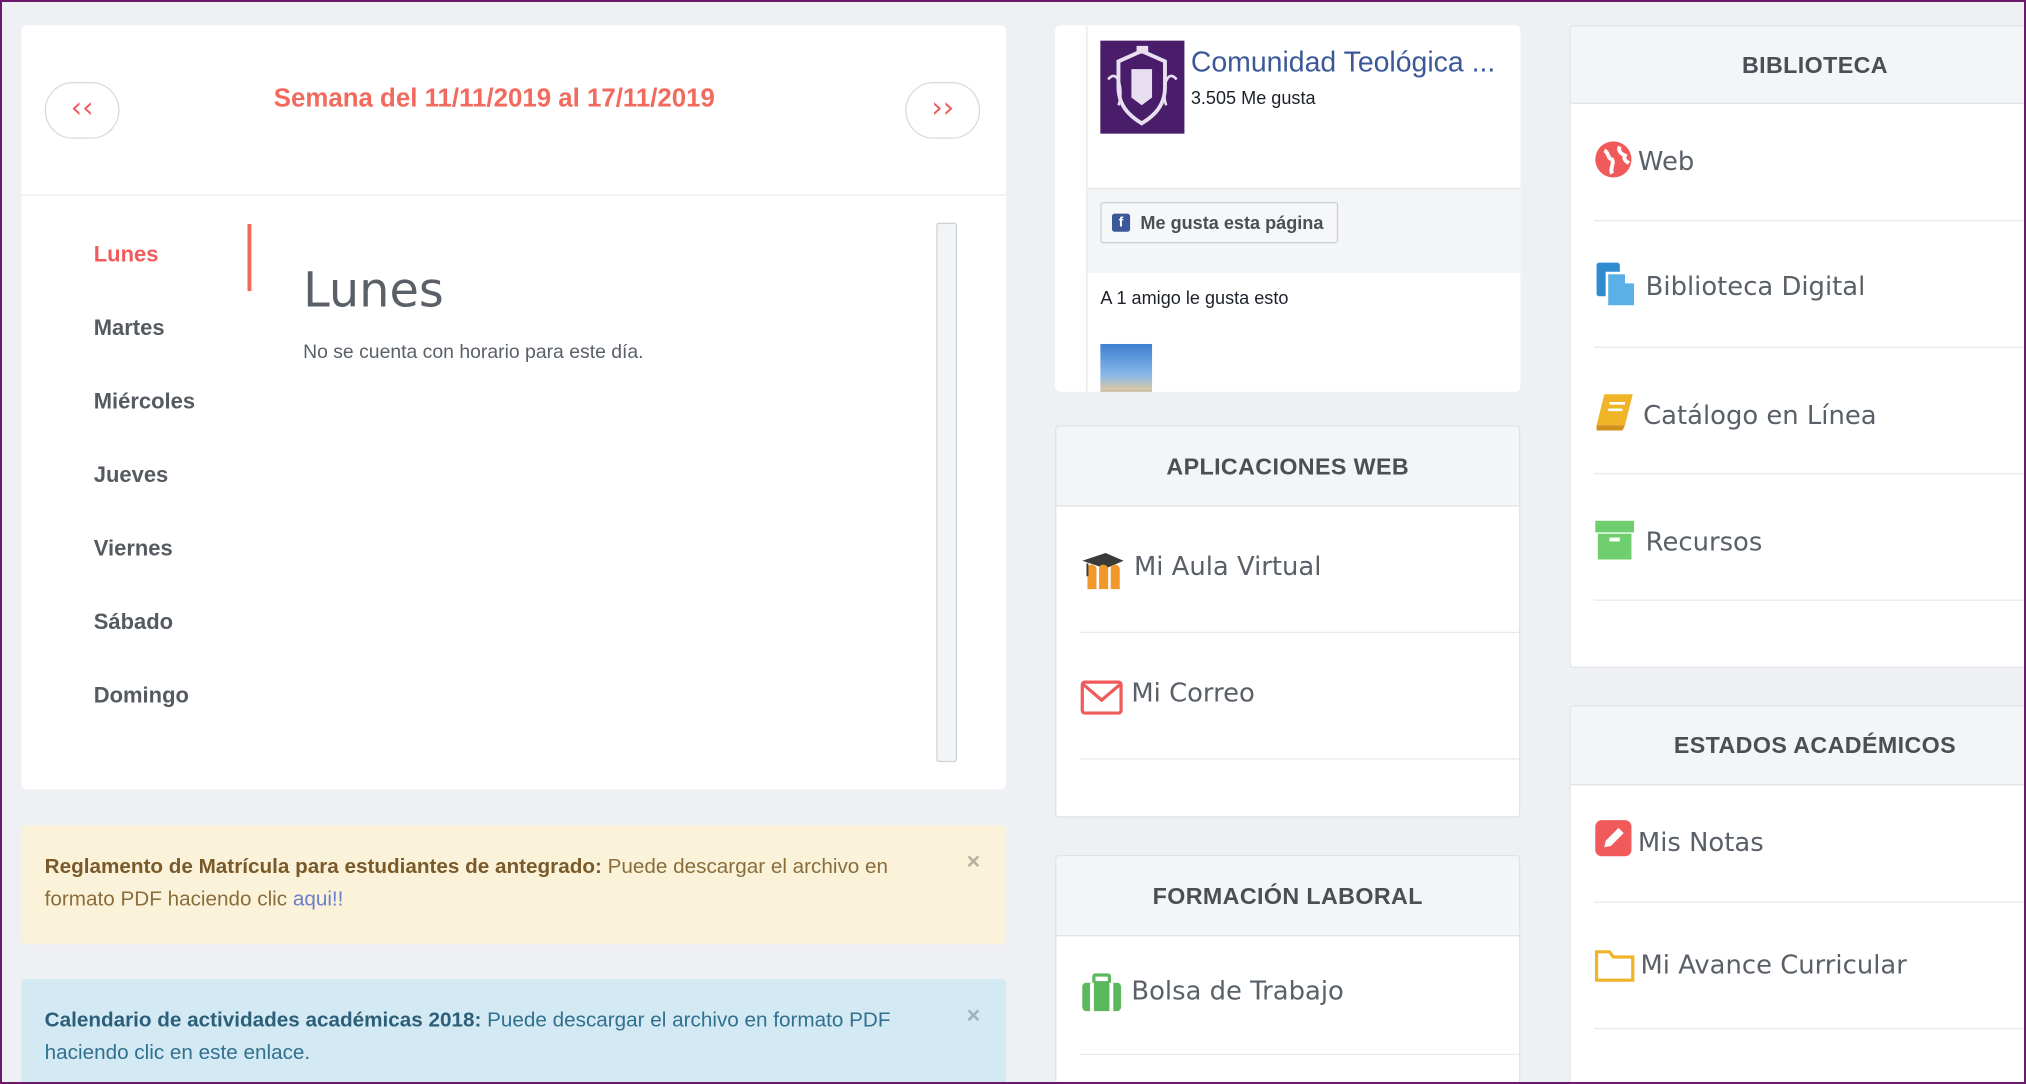 This screenshot has width=2026, height=1084. I want to click on document-icon, so click(1615, 284).